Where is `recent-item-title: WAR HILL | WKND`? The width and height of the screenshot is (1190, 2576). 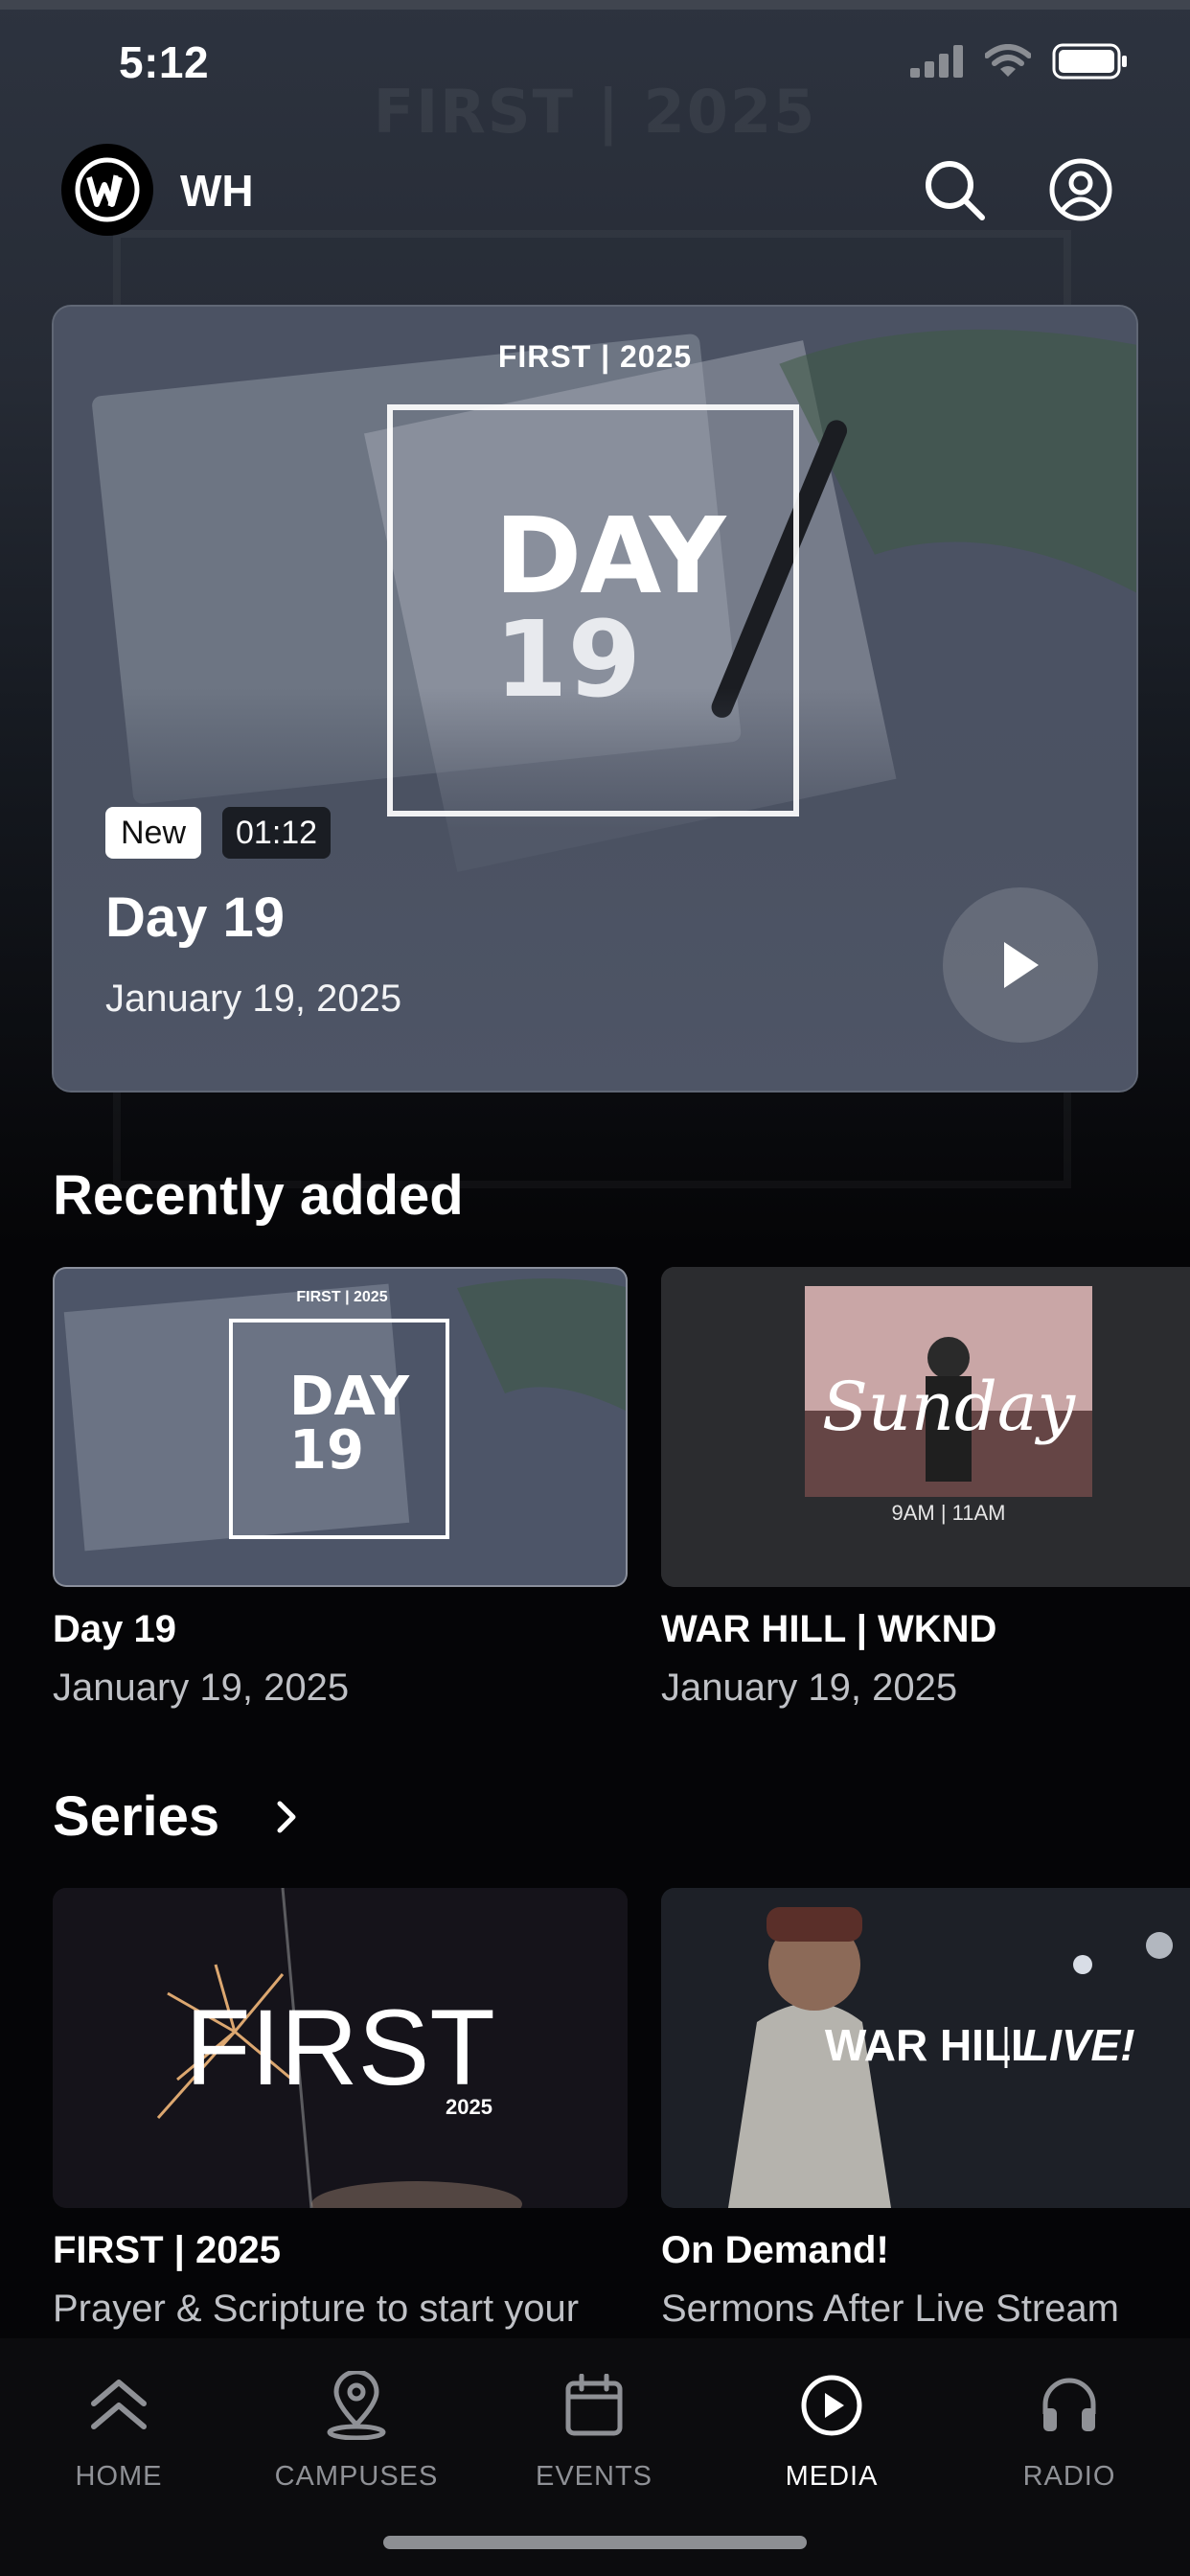
recent-item-title: WAR HILL | WKND is located at coordinates (829, 1629).